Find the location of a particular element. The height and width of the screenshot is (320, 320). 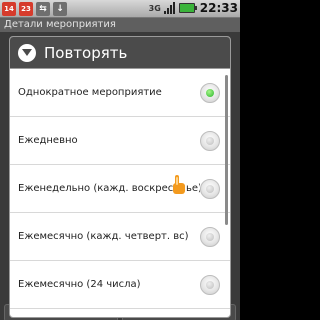

option-monthly-date: Ежемесячно (24 числа) is located at coordinates (120, 285).